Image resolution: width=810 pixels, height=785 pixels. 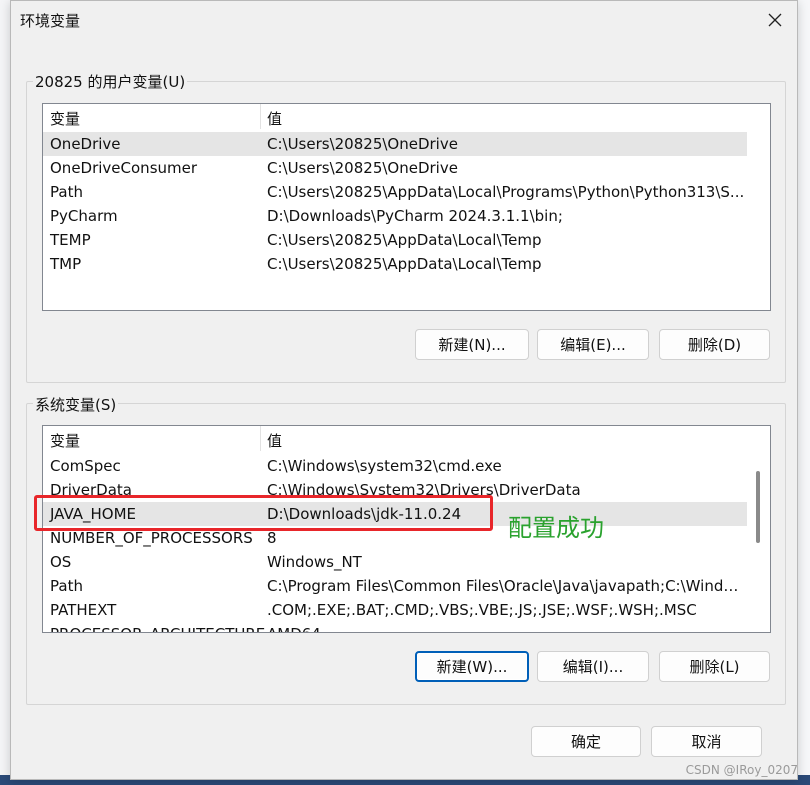 I want to click on table-row: TEMP C:\Users\20825\AppData\Local\Temp, so click(x=395, y=240).